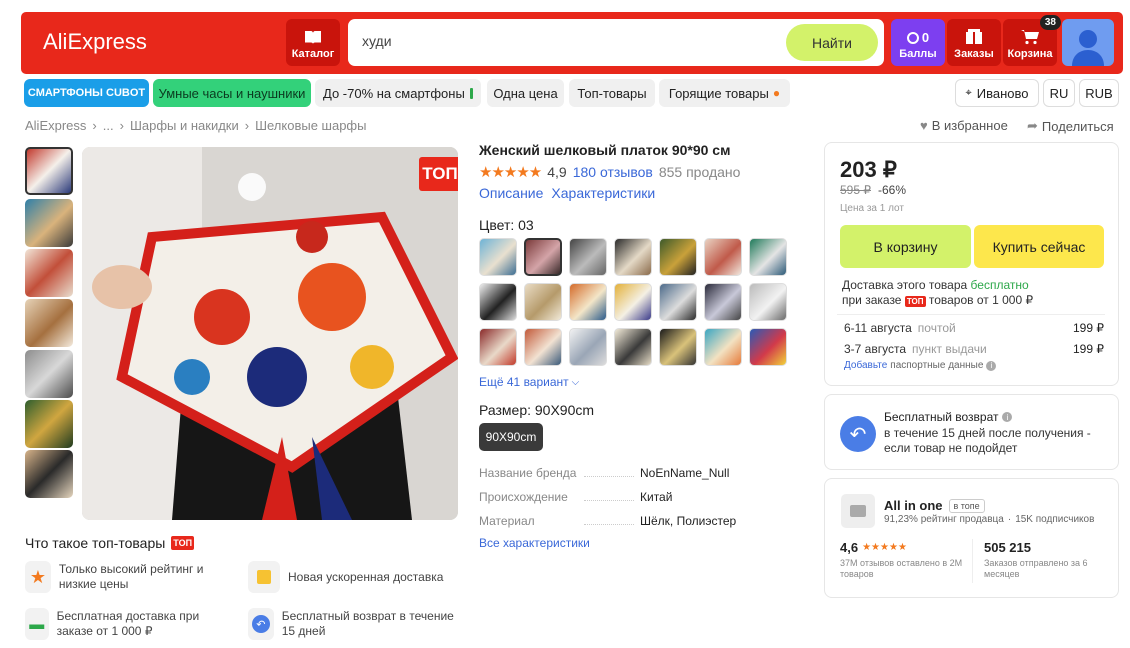 Image resolution: width=1130 pixels, height=648 pixels. What do you see at coordinates (832, 42) in the screenshot?
I see `search-button: Найти` at bounding box center [832, 42].